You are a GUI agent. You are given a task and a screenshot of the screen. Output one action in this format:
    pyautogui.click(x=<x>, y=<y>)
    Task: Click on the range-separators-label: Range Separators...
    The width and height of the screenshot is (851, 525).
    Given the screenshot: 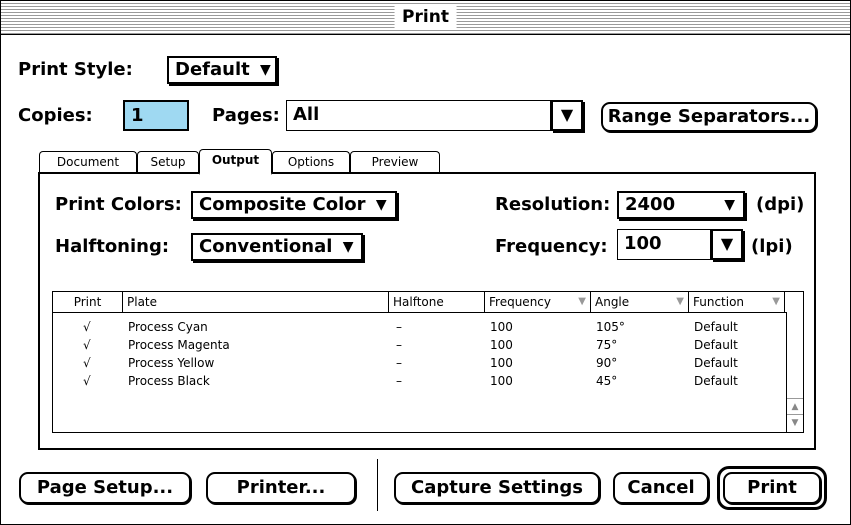 What is the action you would take?
    pyautogui.click(x=709, y=116)
    